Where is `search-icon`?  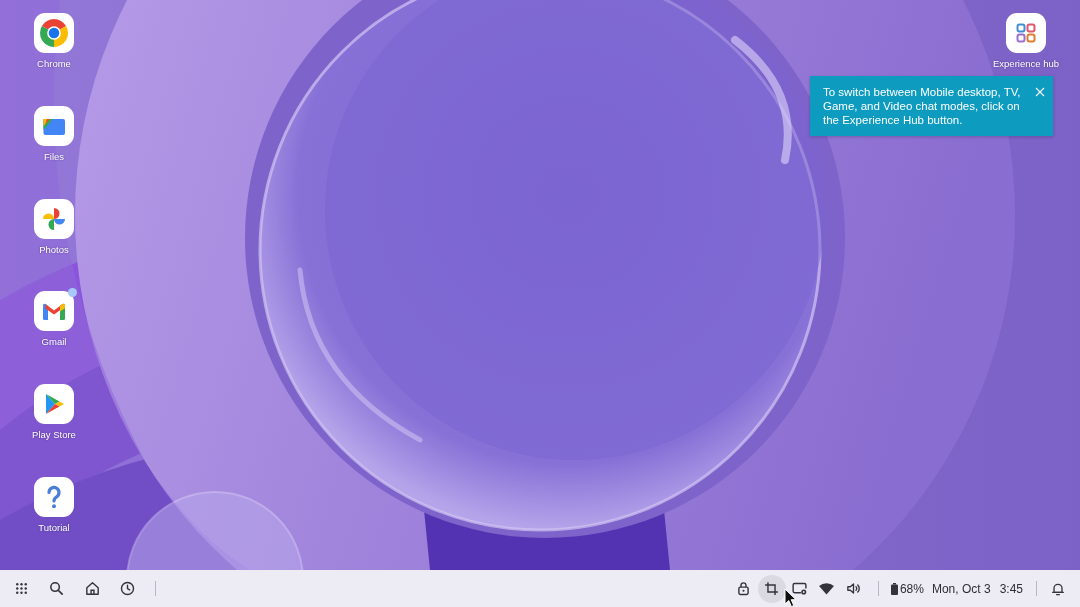
search-icon is located at coordinates (56, 588).